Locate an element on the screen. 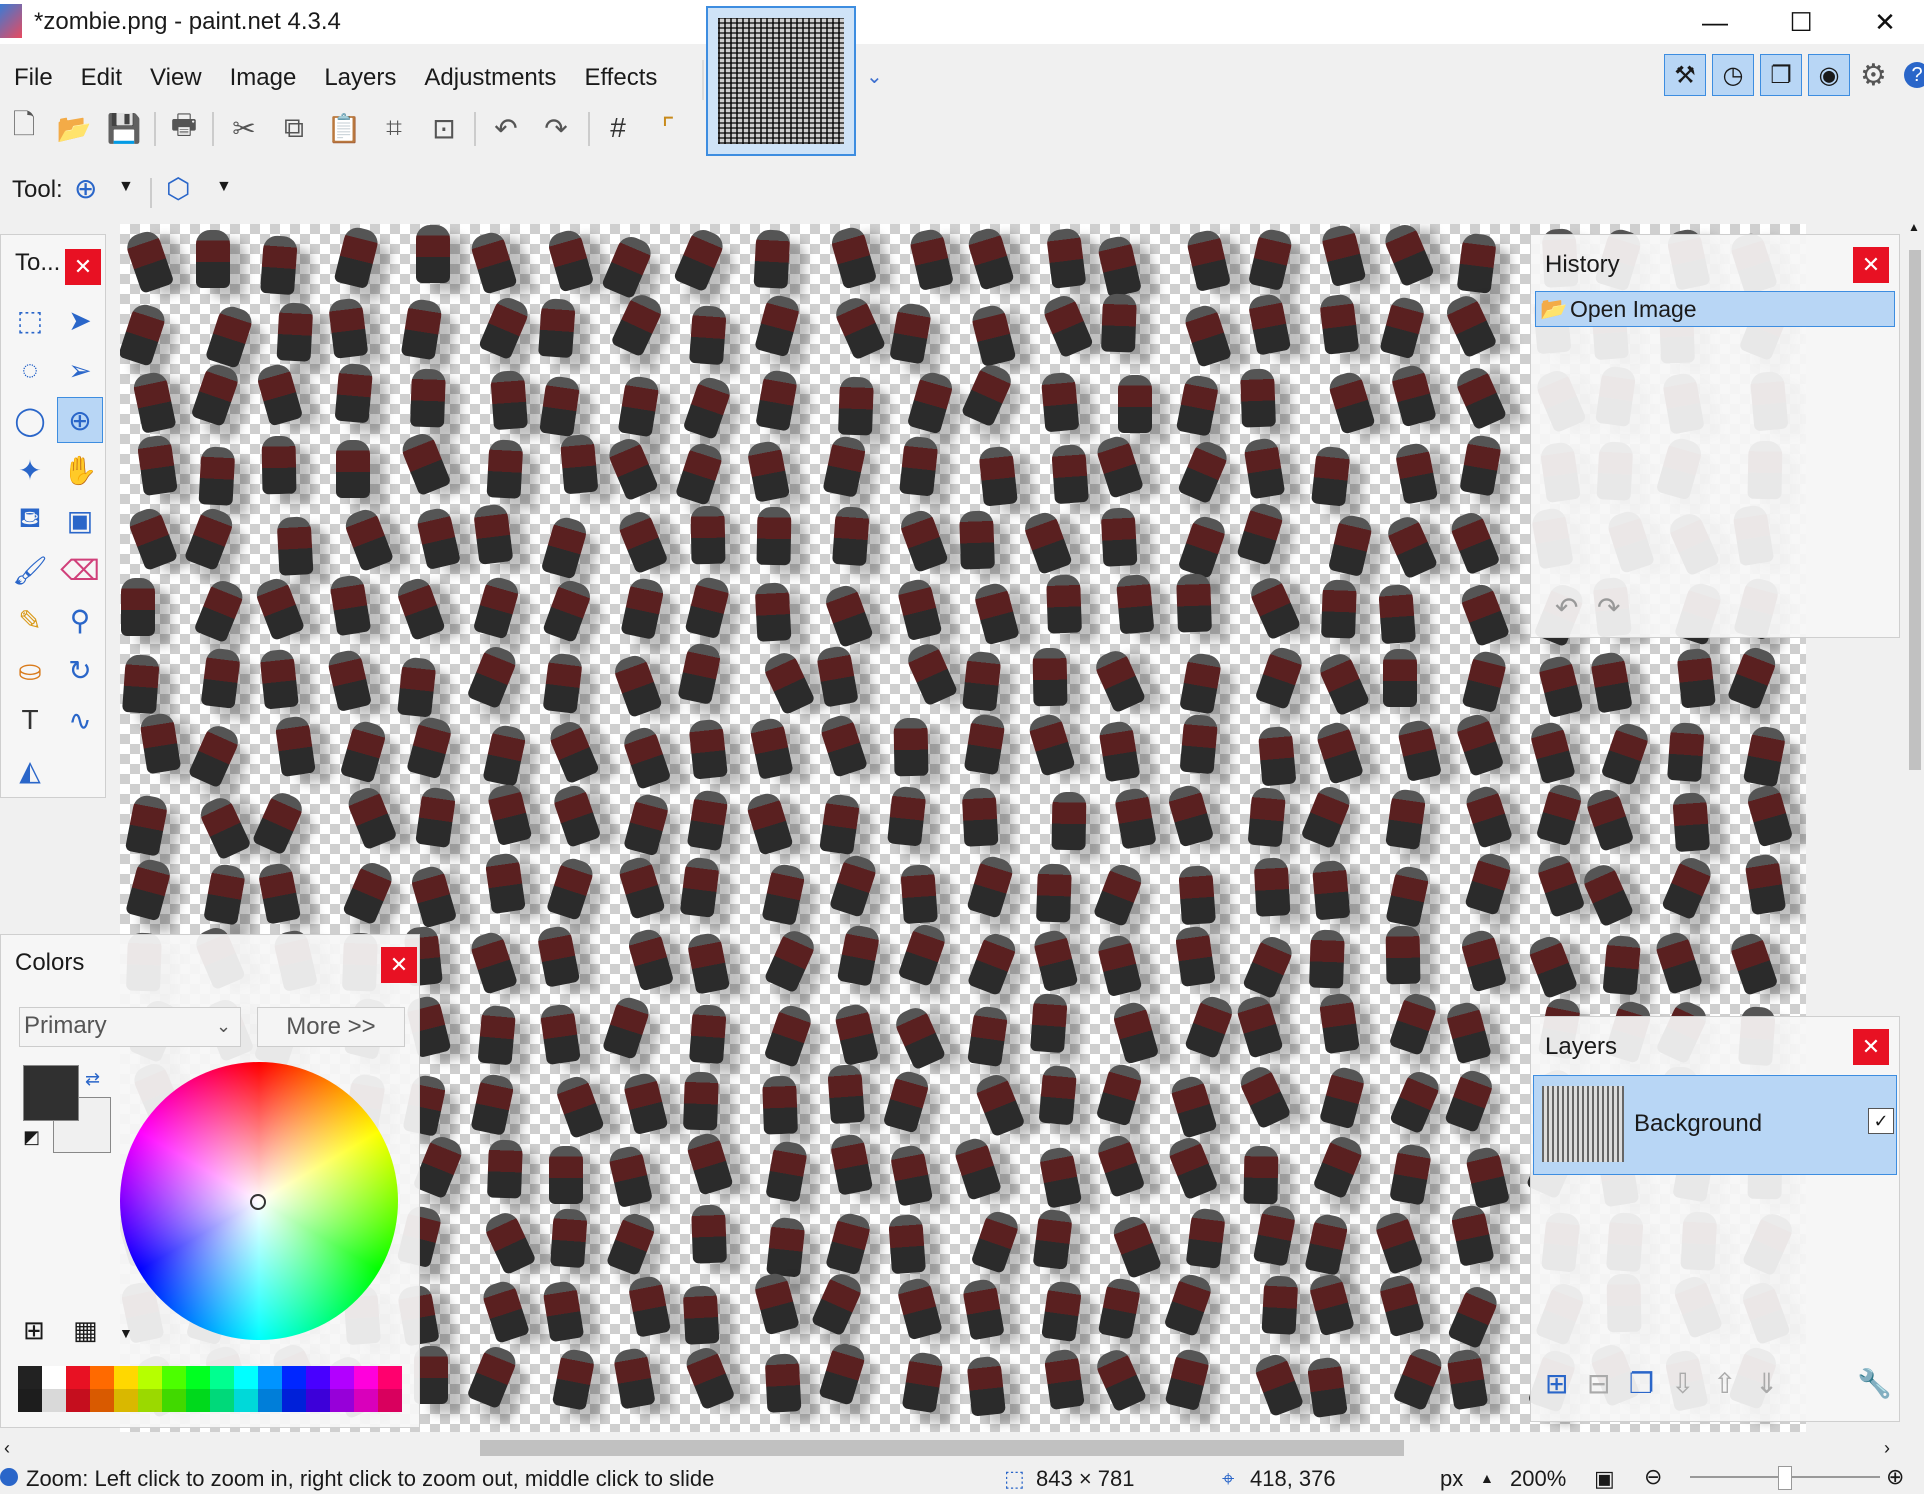 This screenshot has height=1494, width=1924. history-item: 📂 Open Image is located at coordinates (1715, 309).